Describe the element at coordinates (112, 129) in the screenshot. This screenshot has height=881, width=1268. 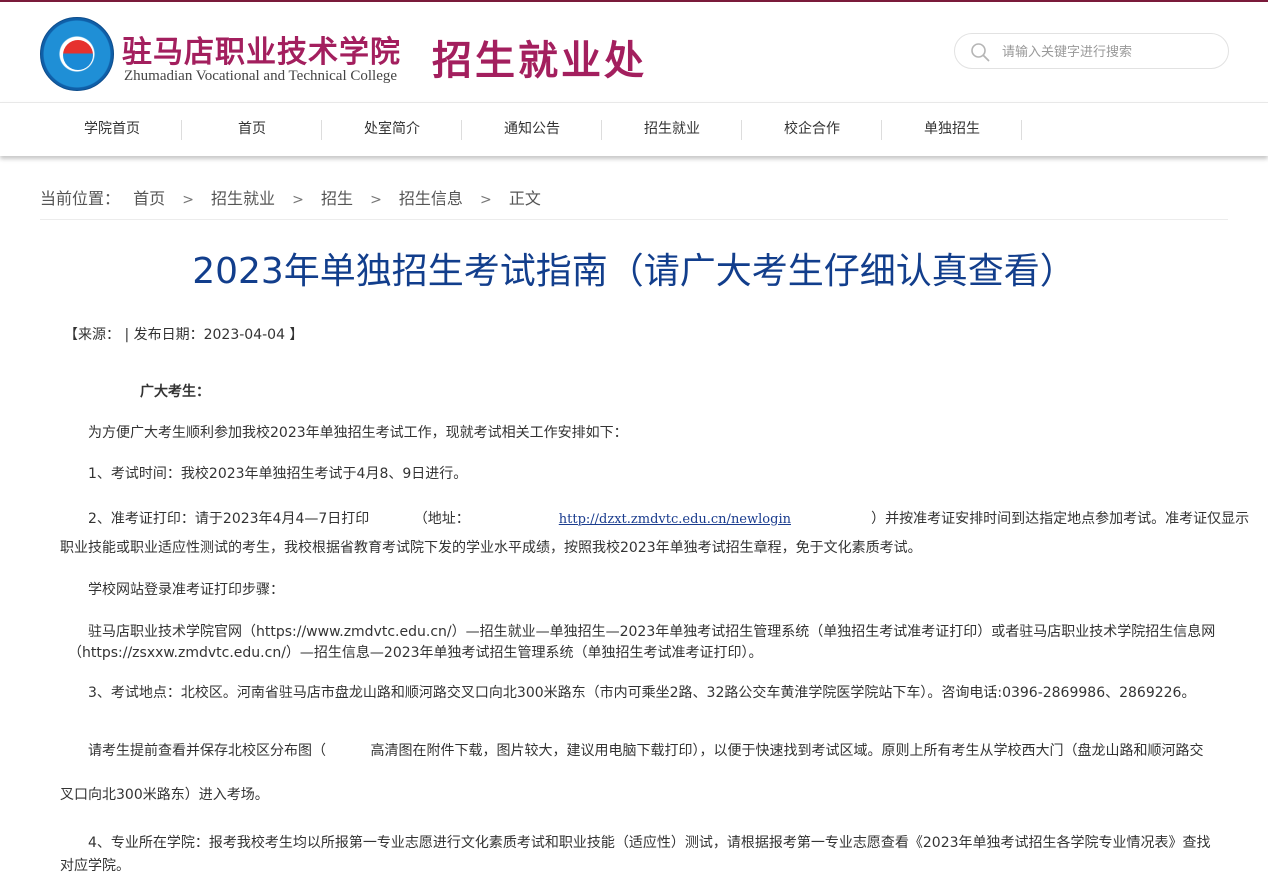
I see `nav-item-college-home: 学院首页` at that location.